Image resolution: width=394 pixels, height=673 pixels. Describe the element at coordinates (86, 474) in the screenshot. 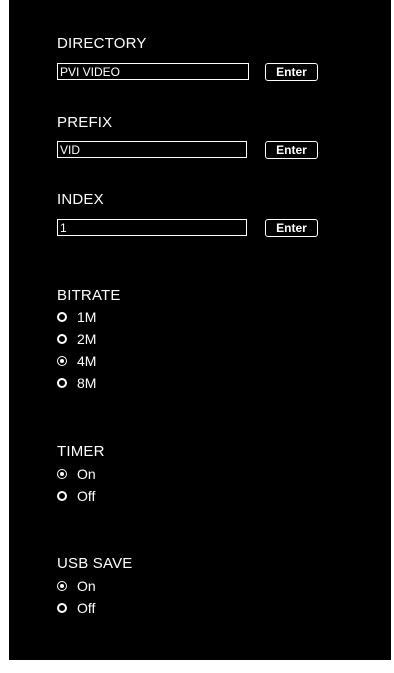

I see `timer-option-label: On` at that location.